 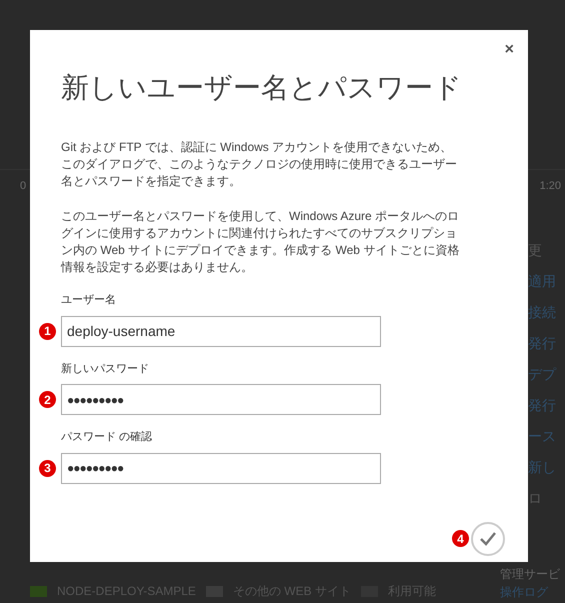 I want to click on section-link: 操作ログ, so click(x=524, y=592).